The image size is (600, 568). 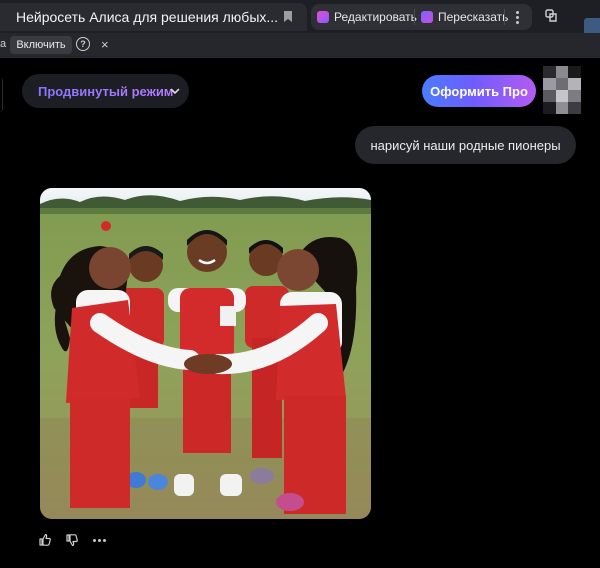 I want to click on side-panel-edge, so click(x=1, y=95).